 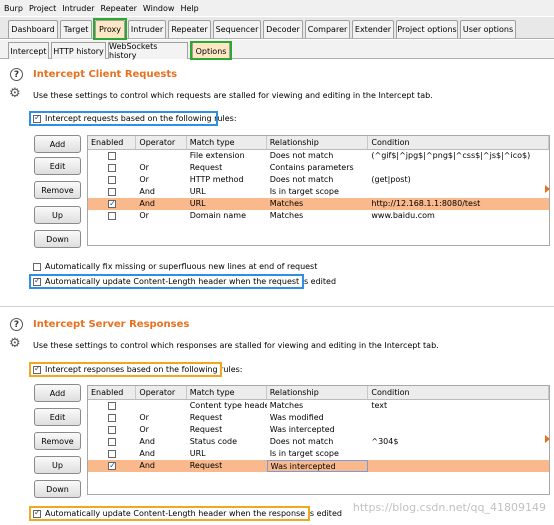 I want to click on server-up-button: Up, so click(x=57, y=465).